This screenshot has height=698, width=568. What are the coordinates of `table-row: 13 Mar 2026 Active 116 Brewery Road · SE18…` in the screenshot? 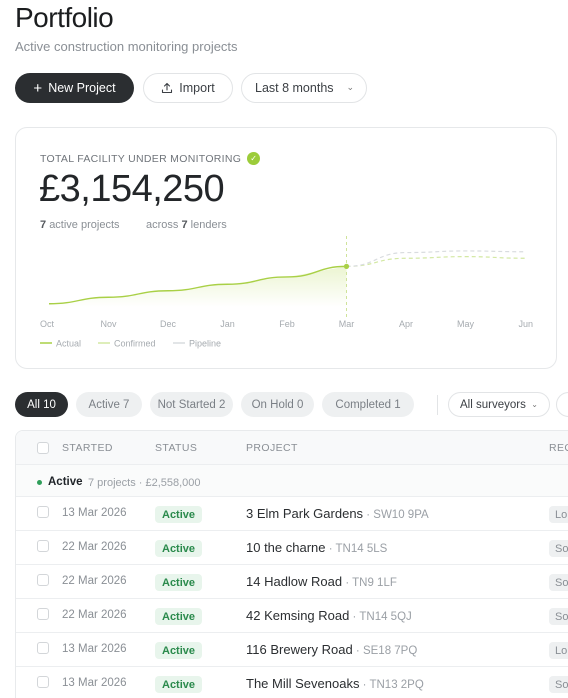 It's located at (292, 650).